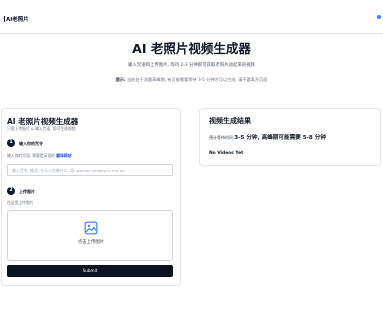  What do you see at coordinates (280, 138) in the screenshot?
I see `wait-value: 3-5 分钟, 高峰期可能需要 5-8 分钟` at bounding box center [280, 138].